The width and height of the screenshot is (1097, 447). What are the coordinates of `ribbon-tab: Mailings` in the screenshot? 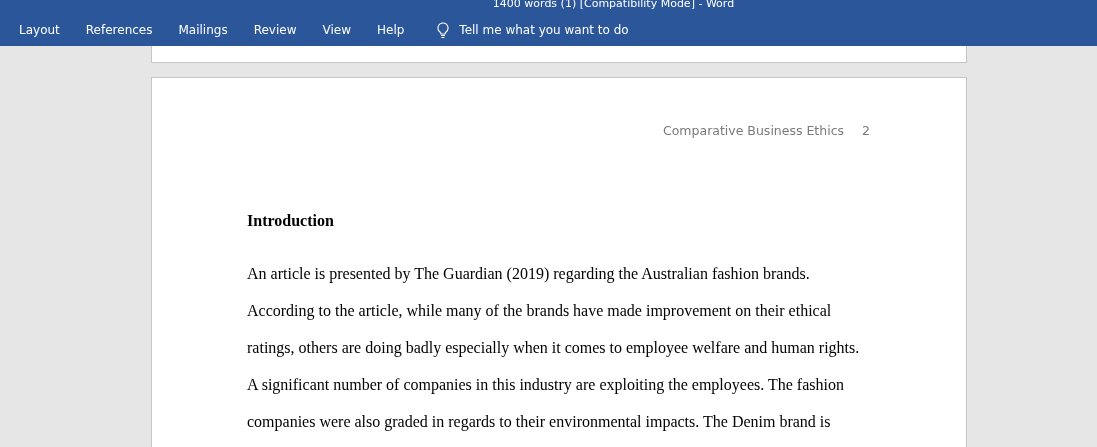 It's located at (203, 30).